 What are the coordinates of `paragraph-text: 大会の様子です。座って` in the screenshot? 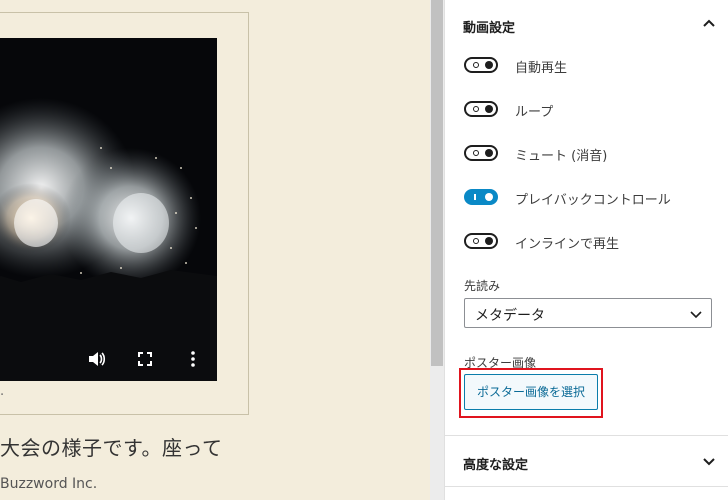 It's located at (111, 446).